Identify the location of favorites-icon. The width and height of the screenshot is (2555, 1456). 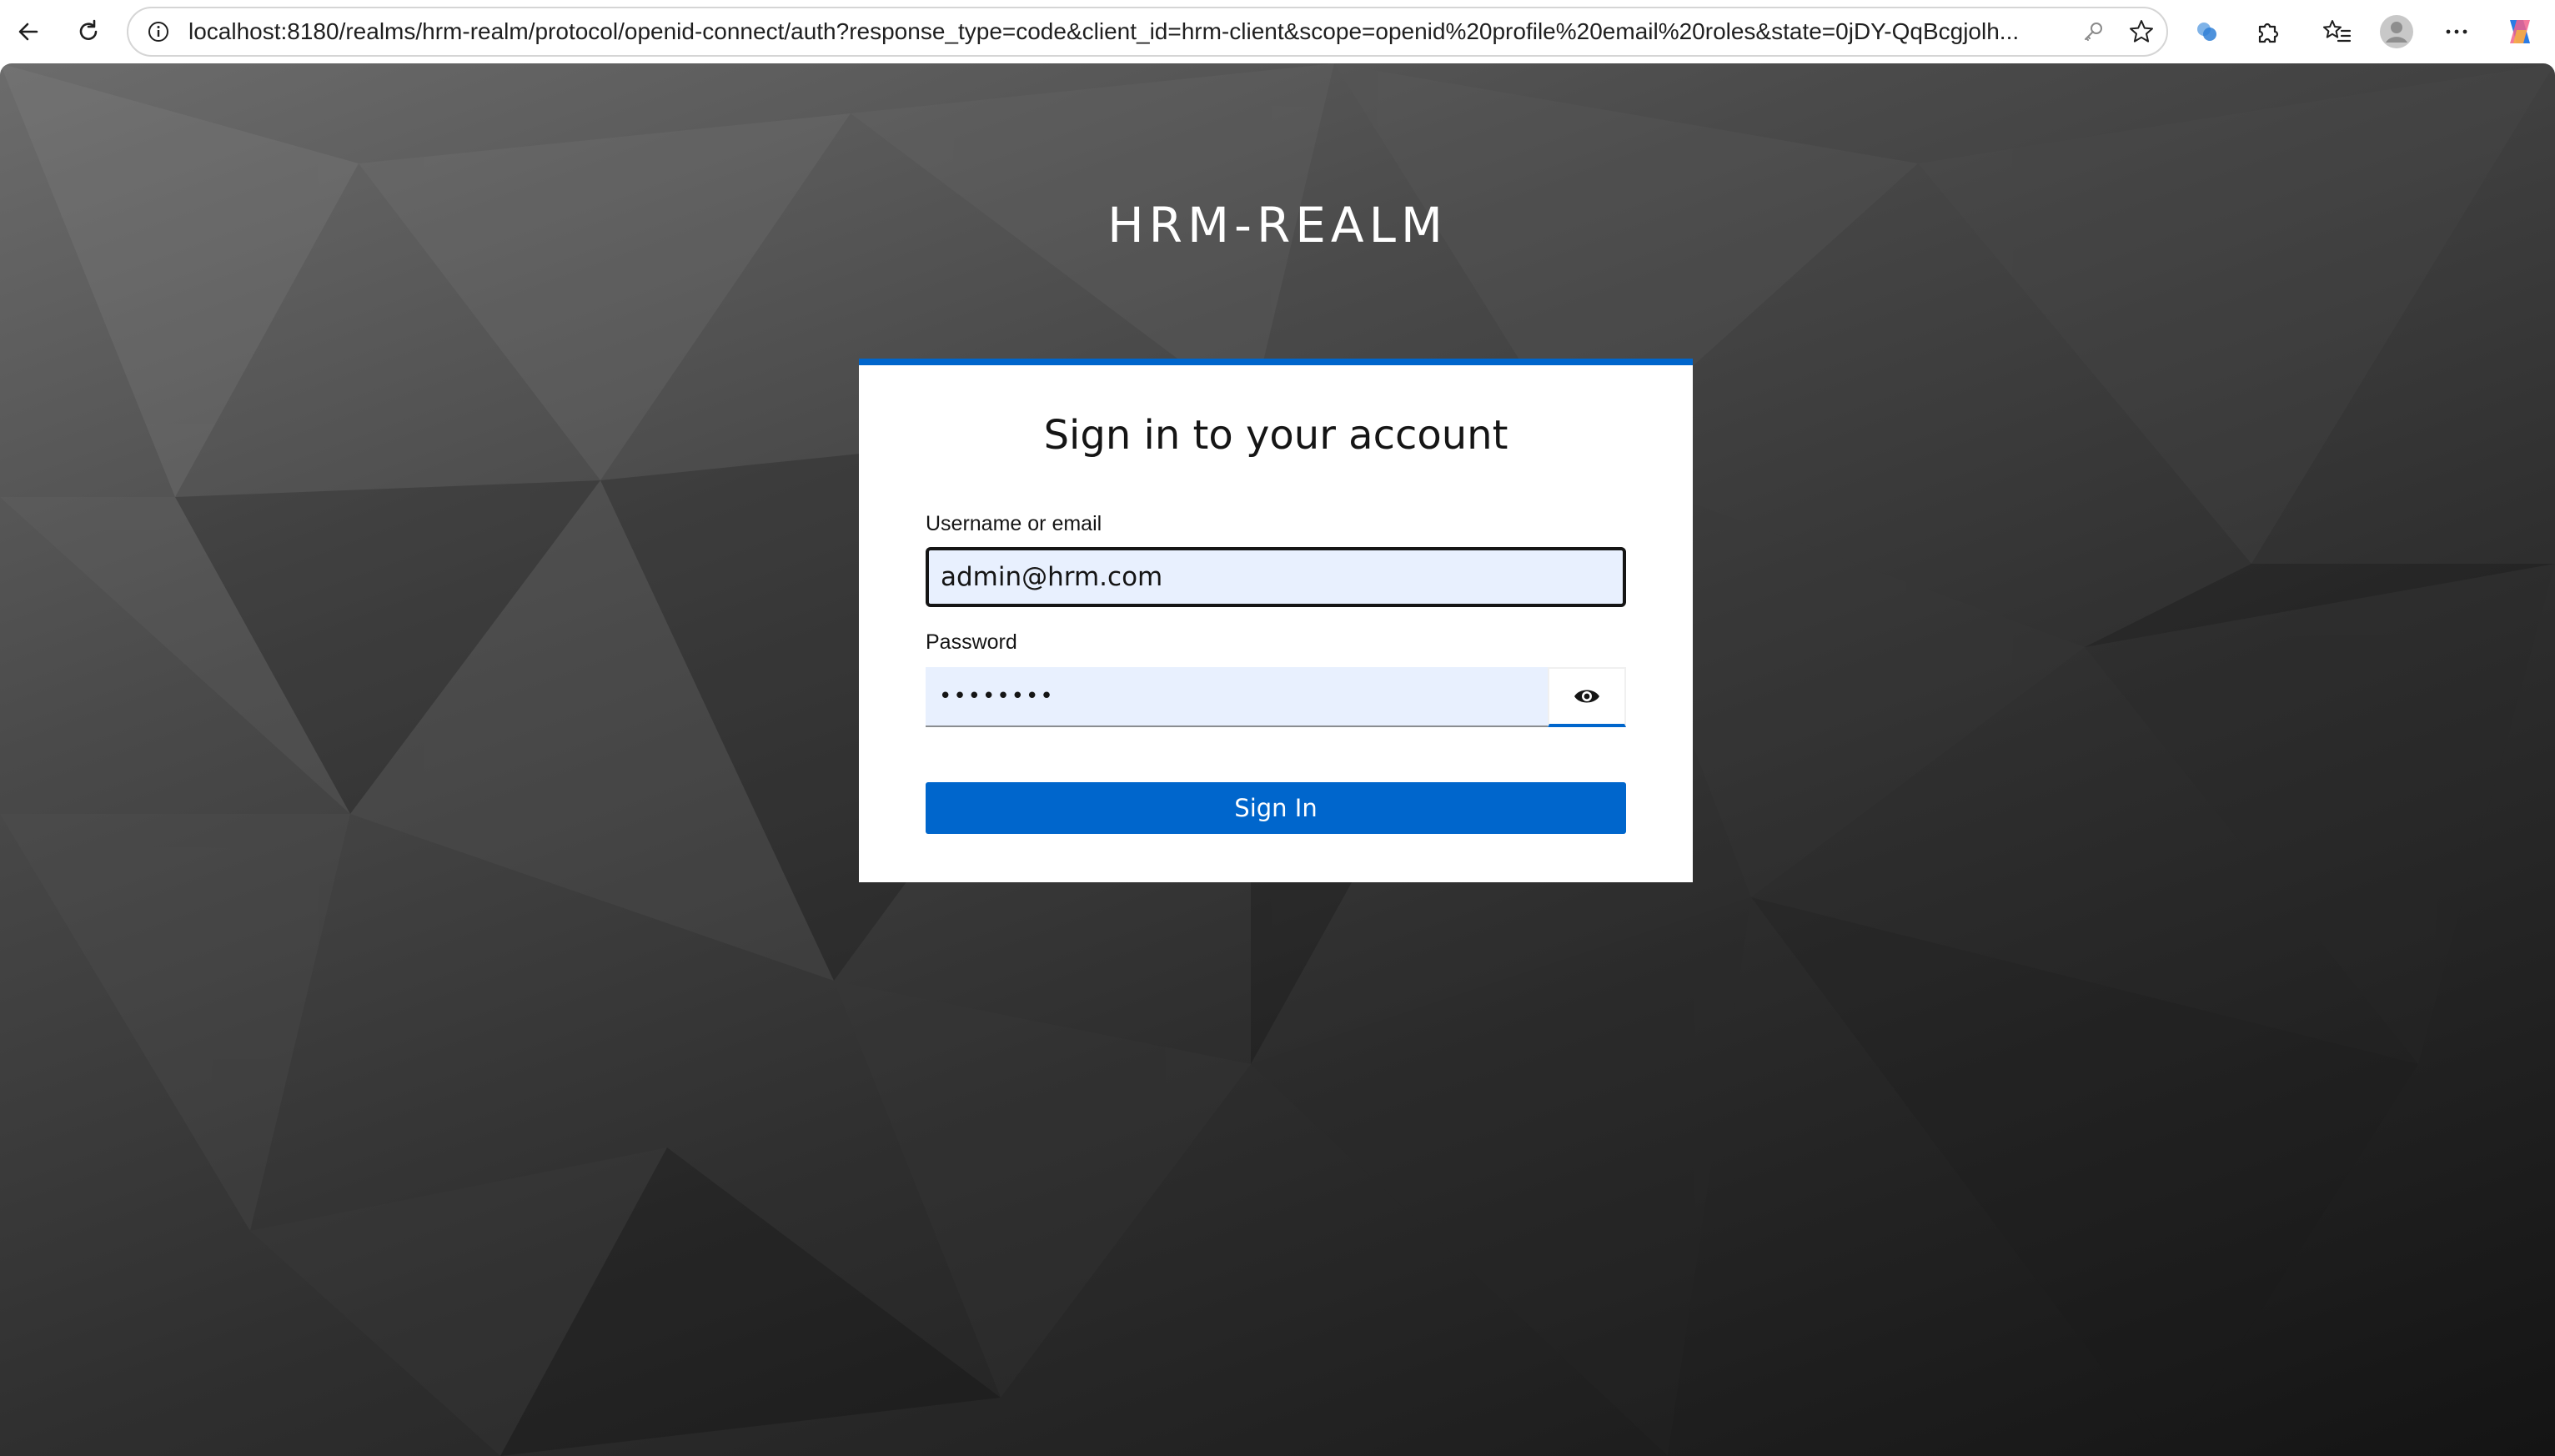
(2338, 31).